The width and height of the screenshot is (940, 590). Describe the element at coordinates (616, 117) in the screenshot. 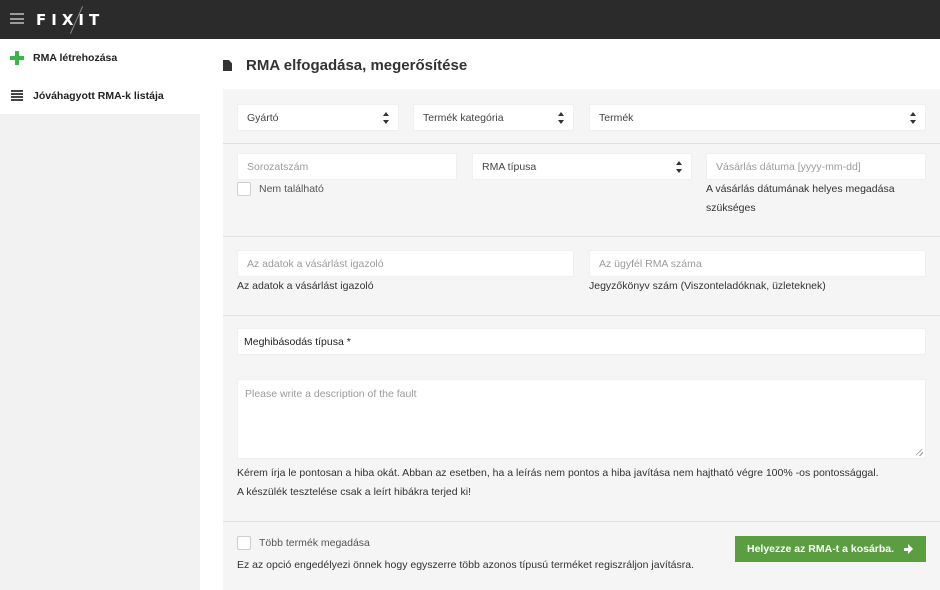

I see `product-select-value: Termék` at that location.